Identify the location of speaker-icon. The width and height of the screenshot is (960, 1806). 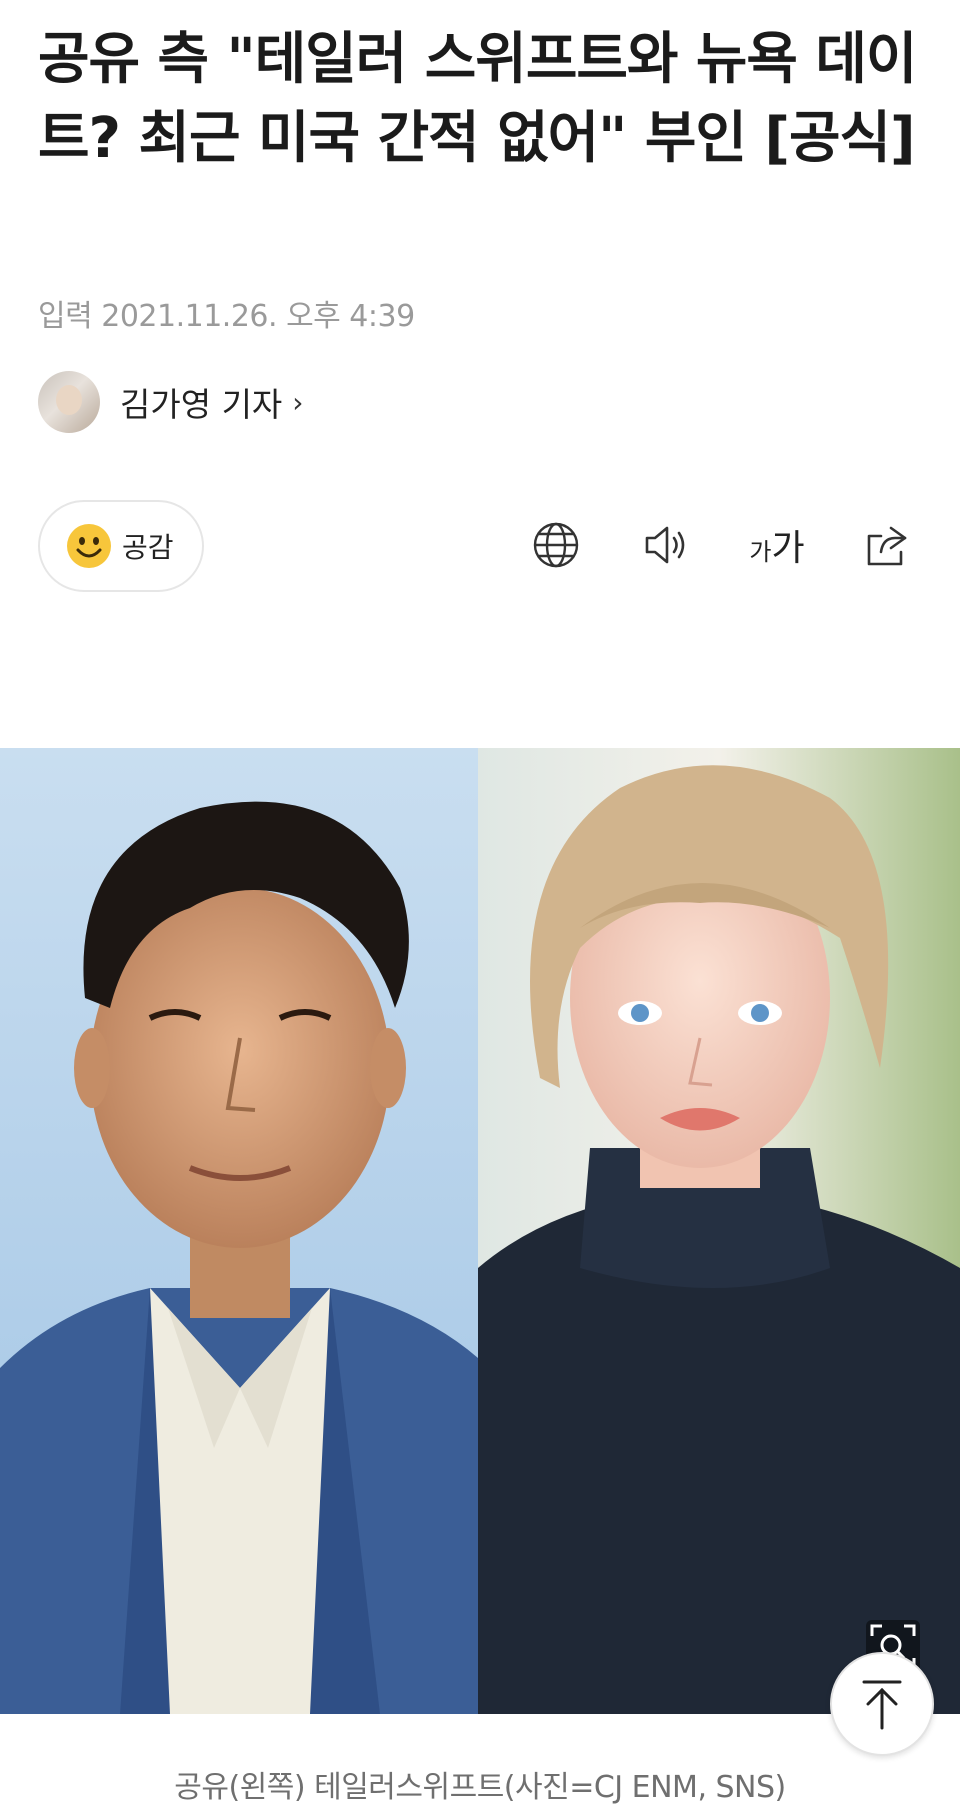
(665, 545).